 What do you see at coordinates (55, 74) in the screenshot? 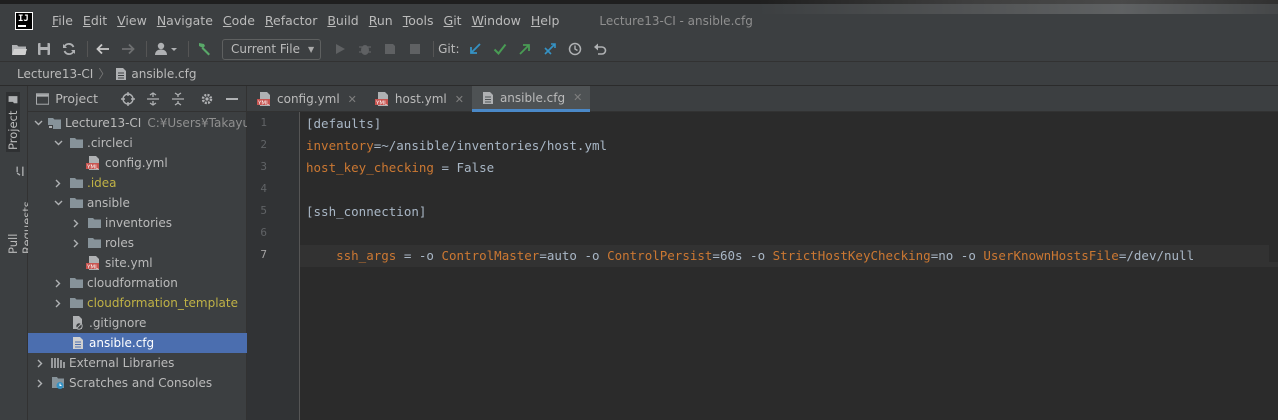
I see `breadcrumb-project: Lecture13-CI` at bounding box center [55, 74].